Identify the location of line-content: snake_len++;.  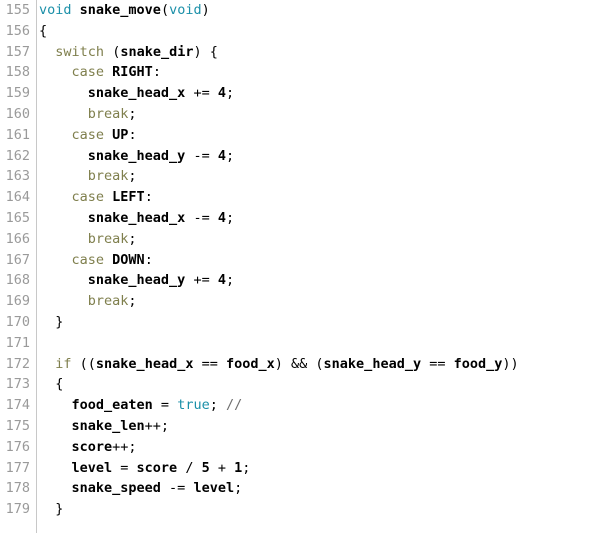
(101, 426).